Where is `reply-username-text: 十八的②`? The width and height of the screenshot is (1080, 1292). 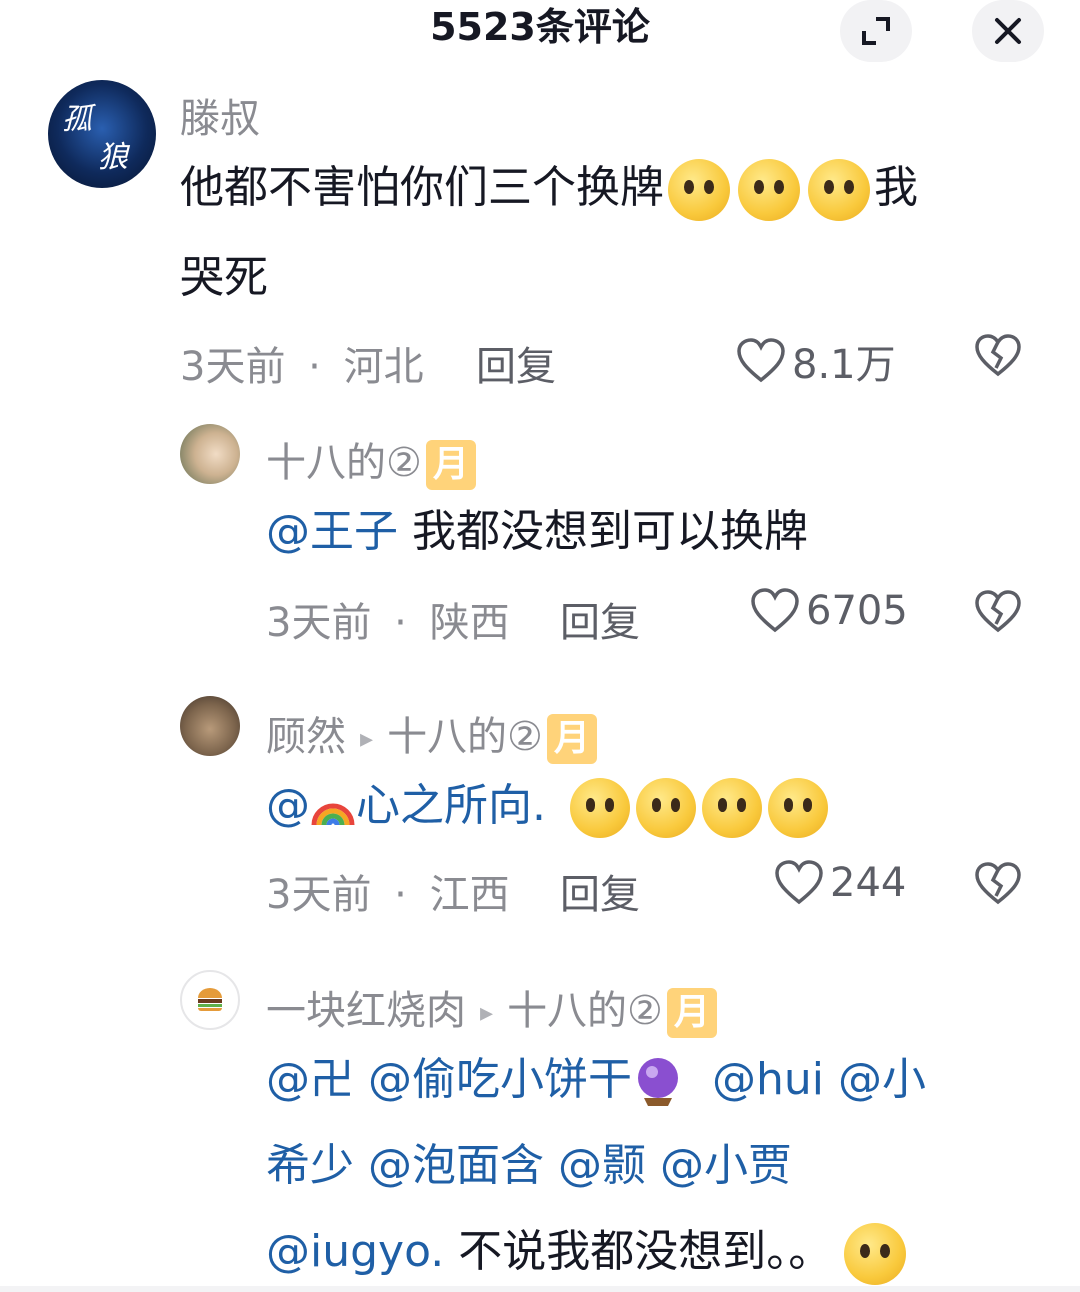 reply-username-text: 十八的② is located at coordinates (344, 463).